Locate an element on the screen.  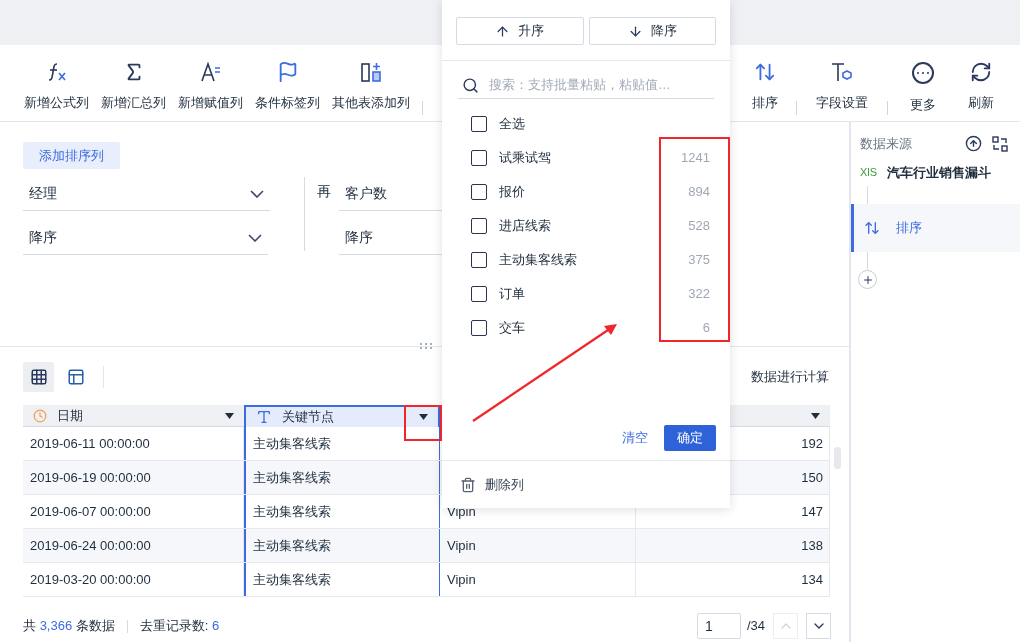
switch-source-icon is located at coordinates (1000, 143).